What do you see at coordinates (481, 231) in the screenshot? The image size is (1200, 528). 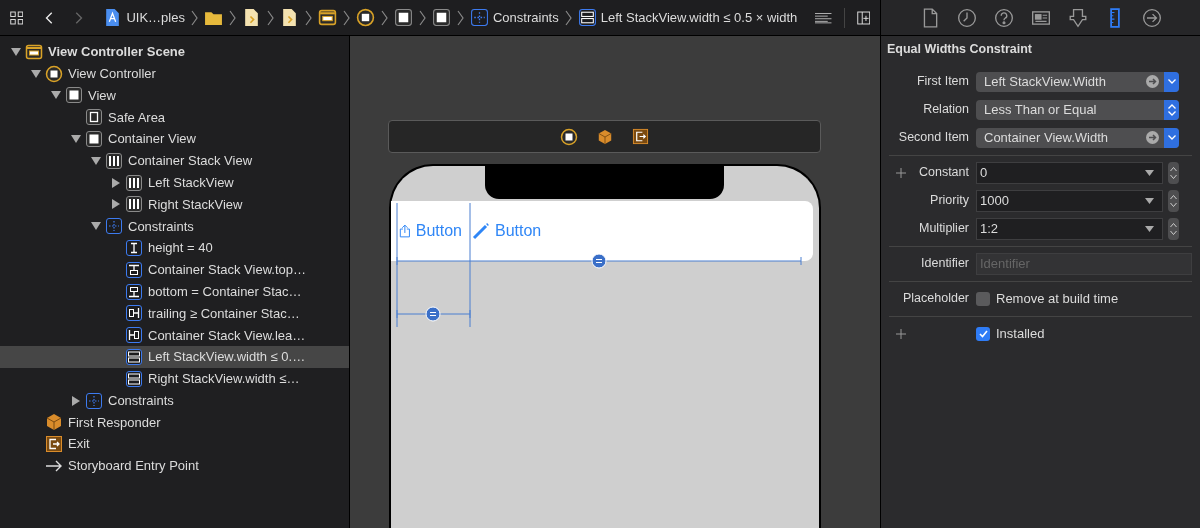 I see `pencil-icon` at bounding box center [481, 231].